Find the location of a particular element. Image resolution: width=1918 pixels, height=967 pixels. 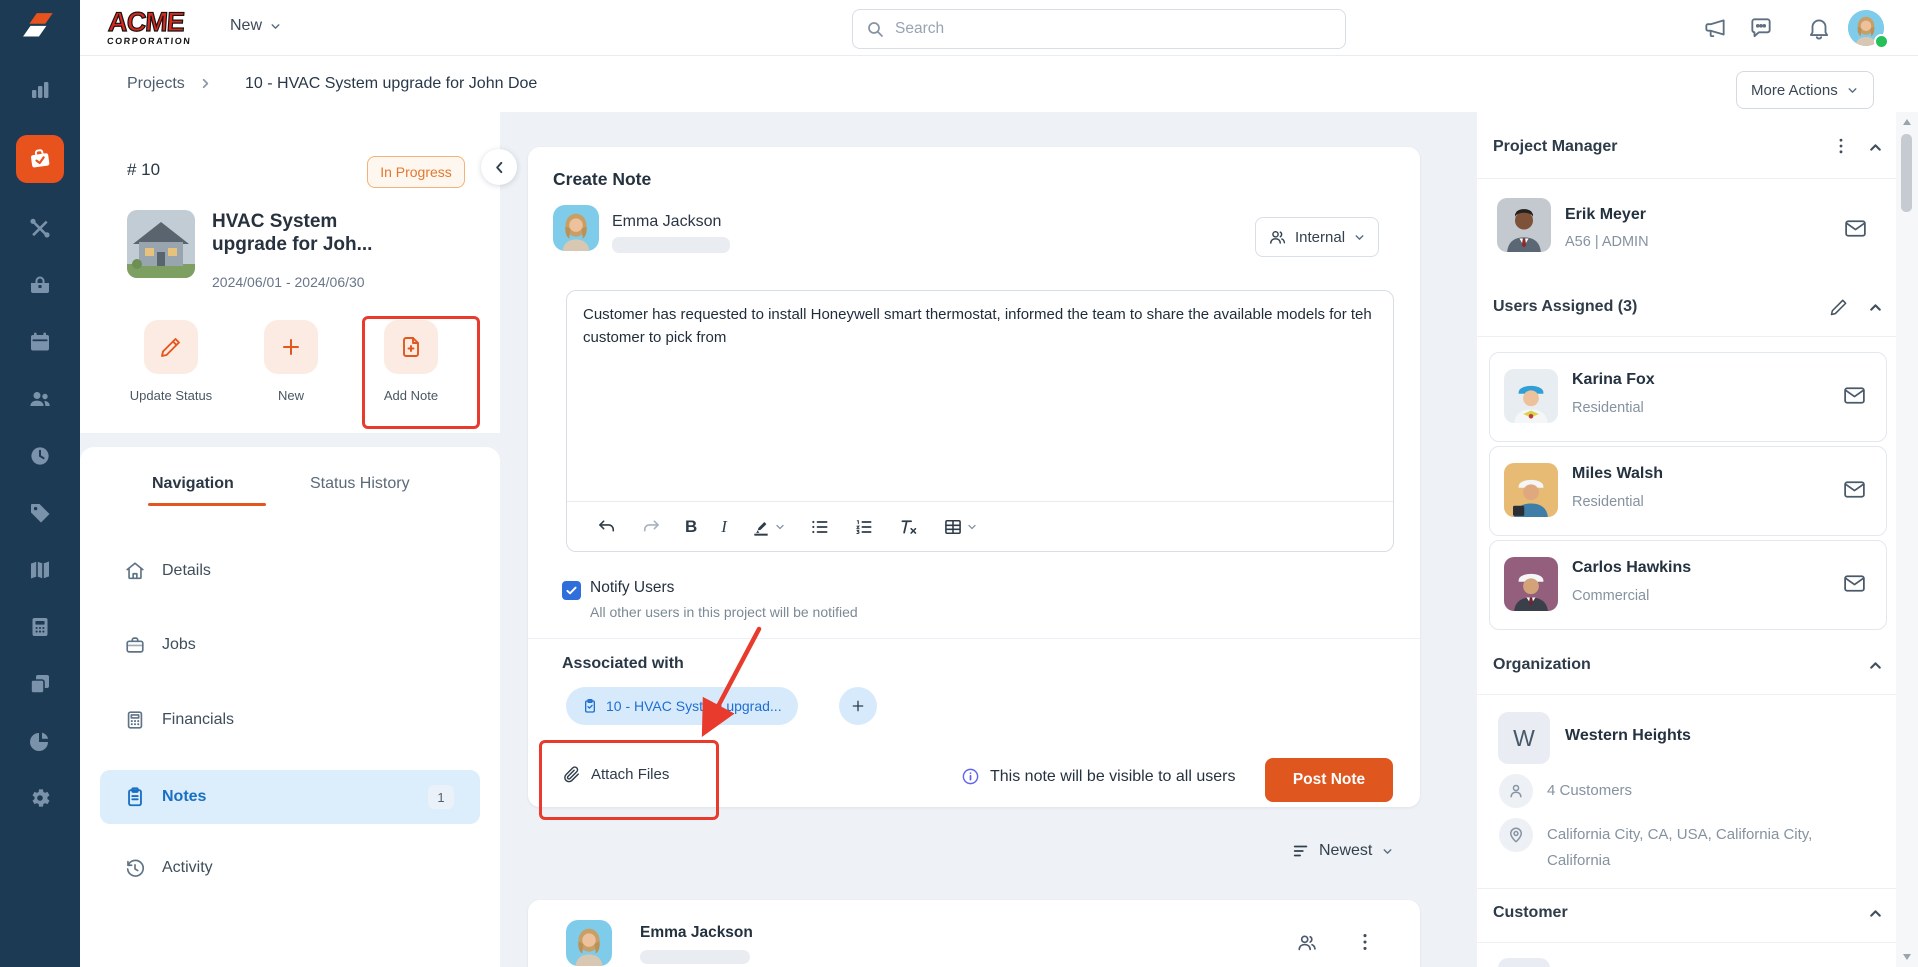

post-note-button: Post Note is located at coordinates (1329, 780).